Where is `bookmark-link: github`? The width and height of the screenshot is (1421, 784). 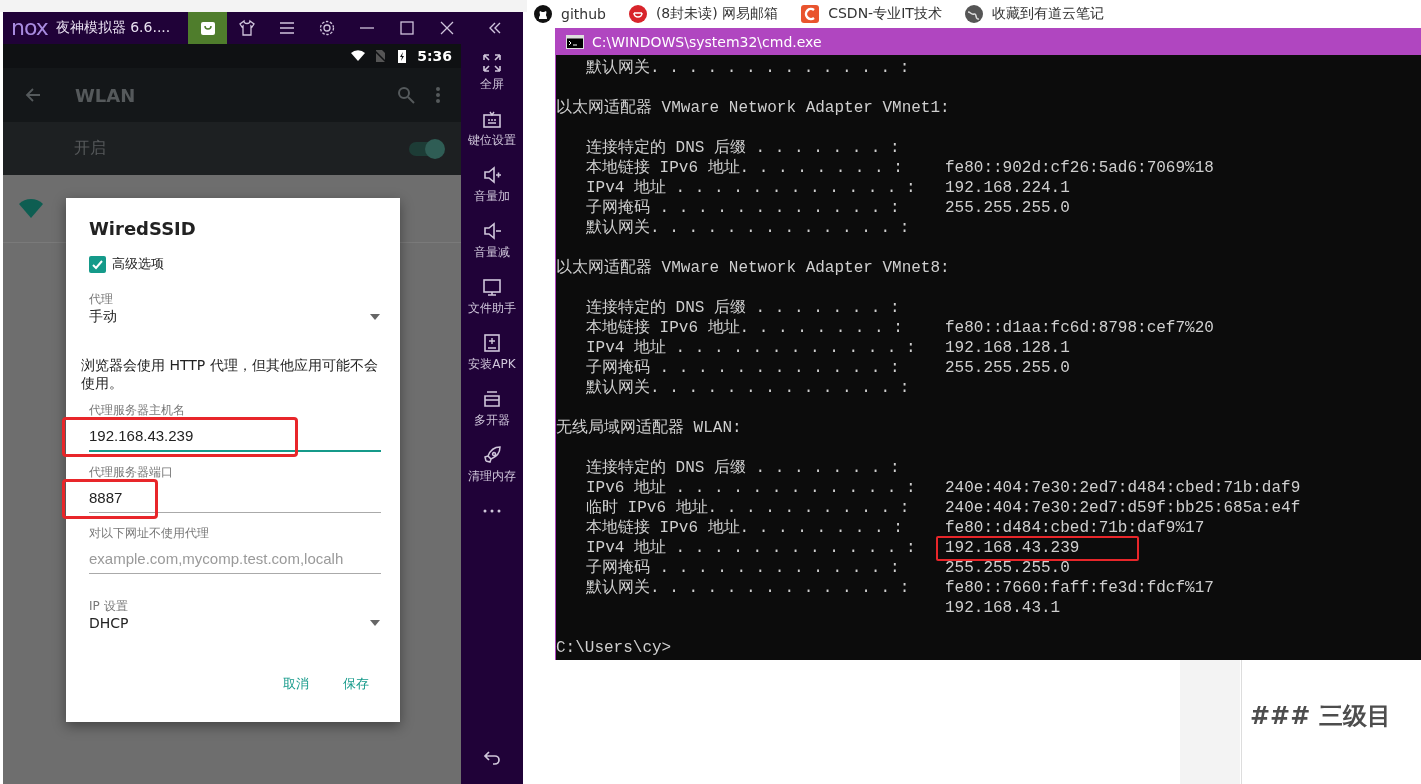 bookmark-link: github is located at coordinates (569, 14).